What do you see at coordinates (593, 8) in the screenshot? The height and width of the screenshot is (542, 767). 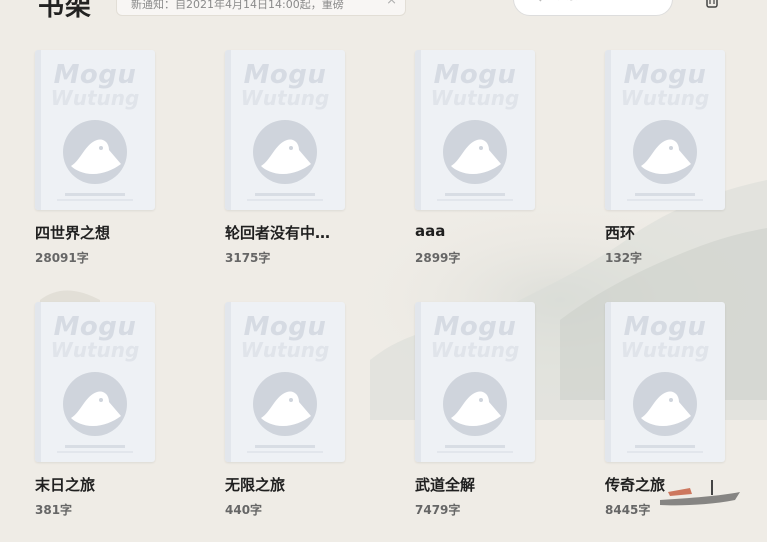 I see `search-box` at bounding box center [593, 8].